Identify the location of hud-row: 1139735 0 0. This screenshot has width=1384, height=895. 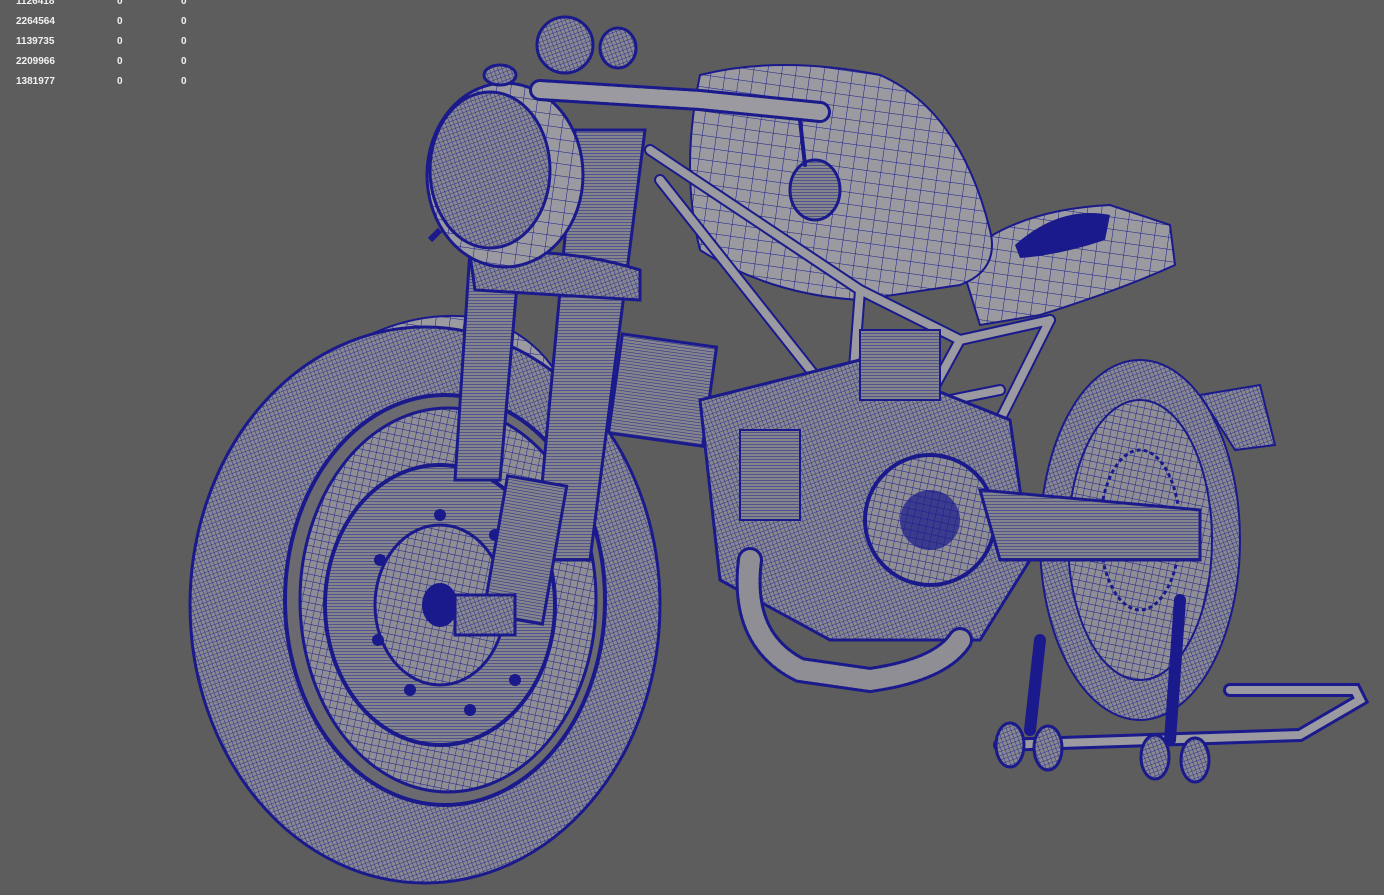
(100, 42).